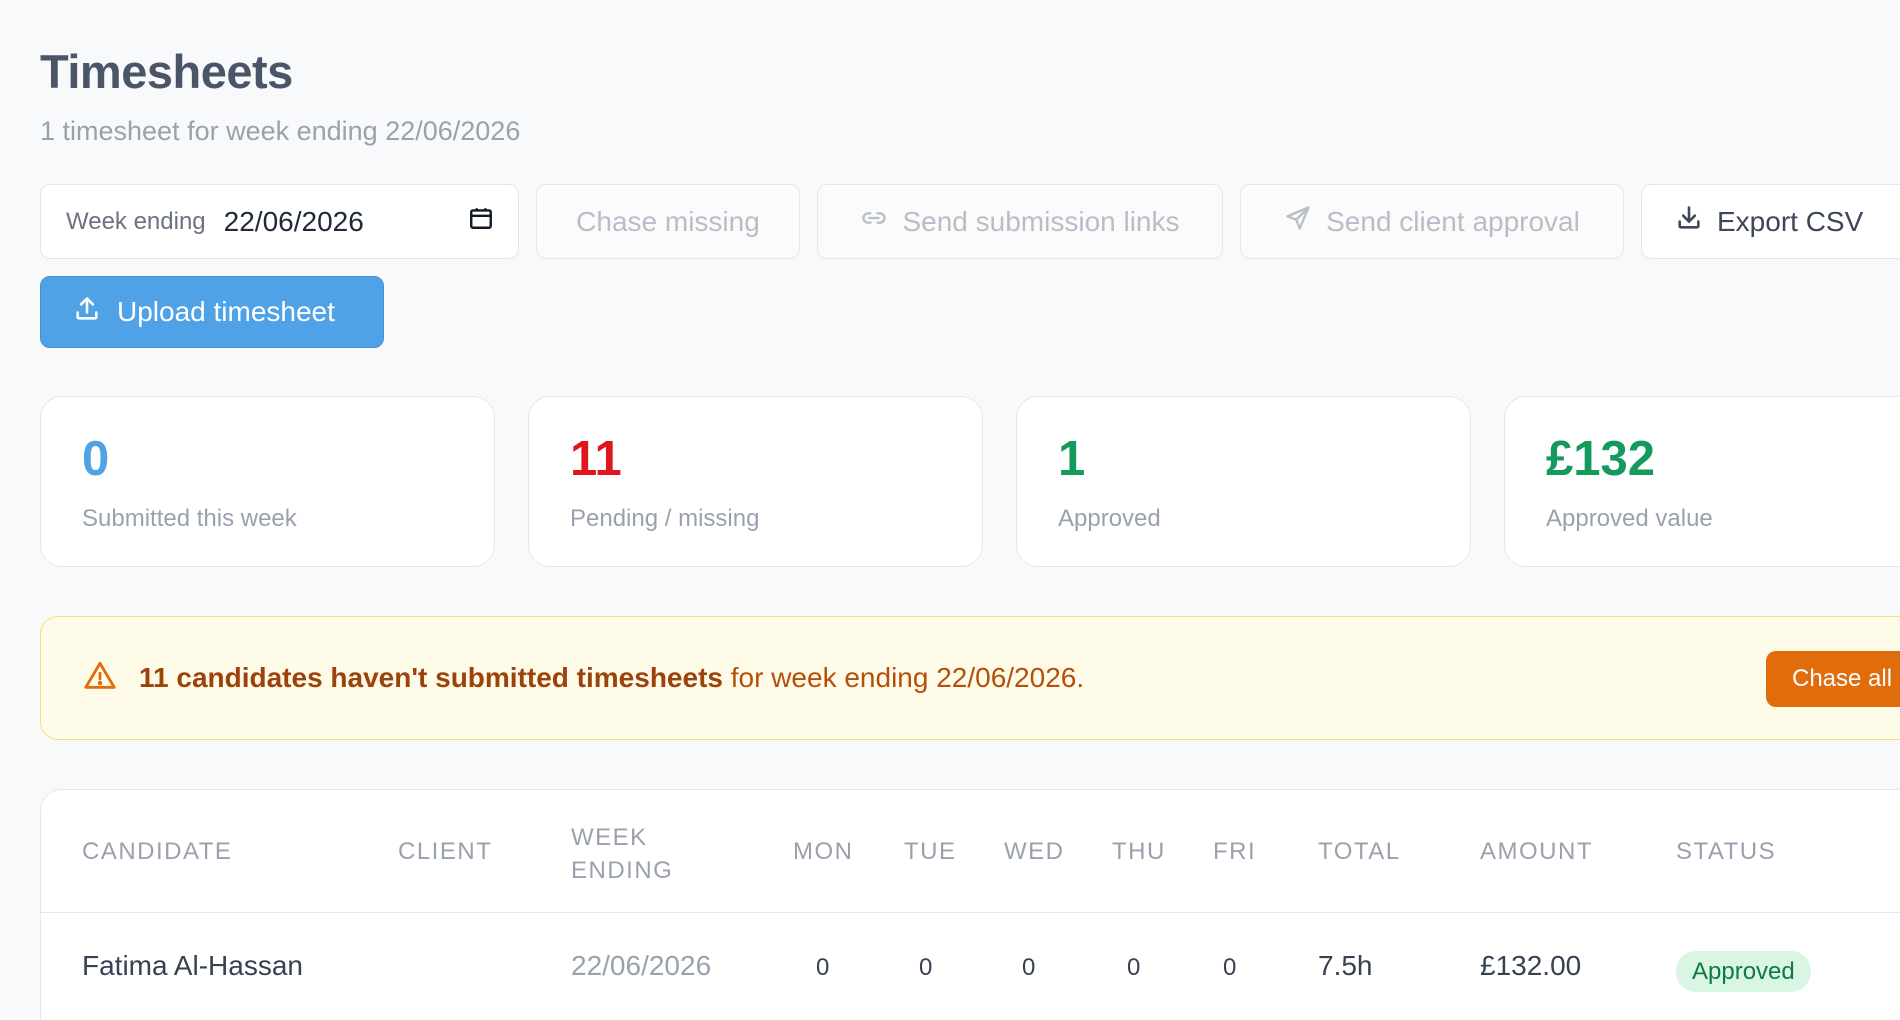 This screenshot has width=1900, height=1020. I want to click on stat-value: £132, so click(1601, 459).